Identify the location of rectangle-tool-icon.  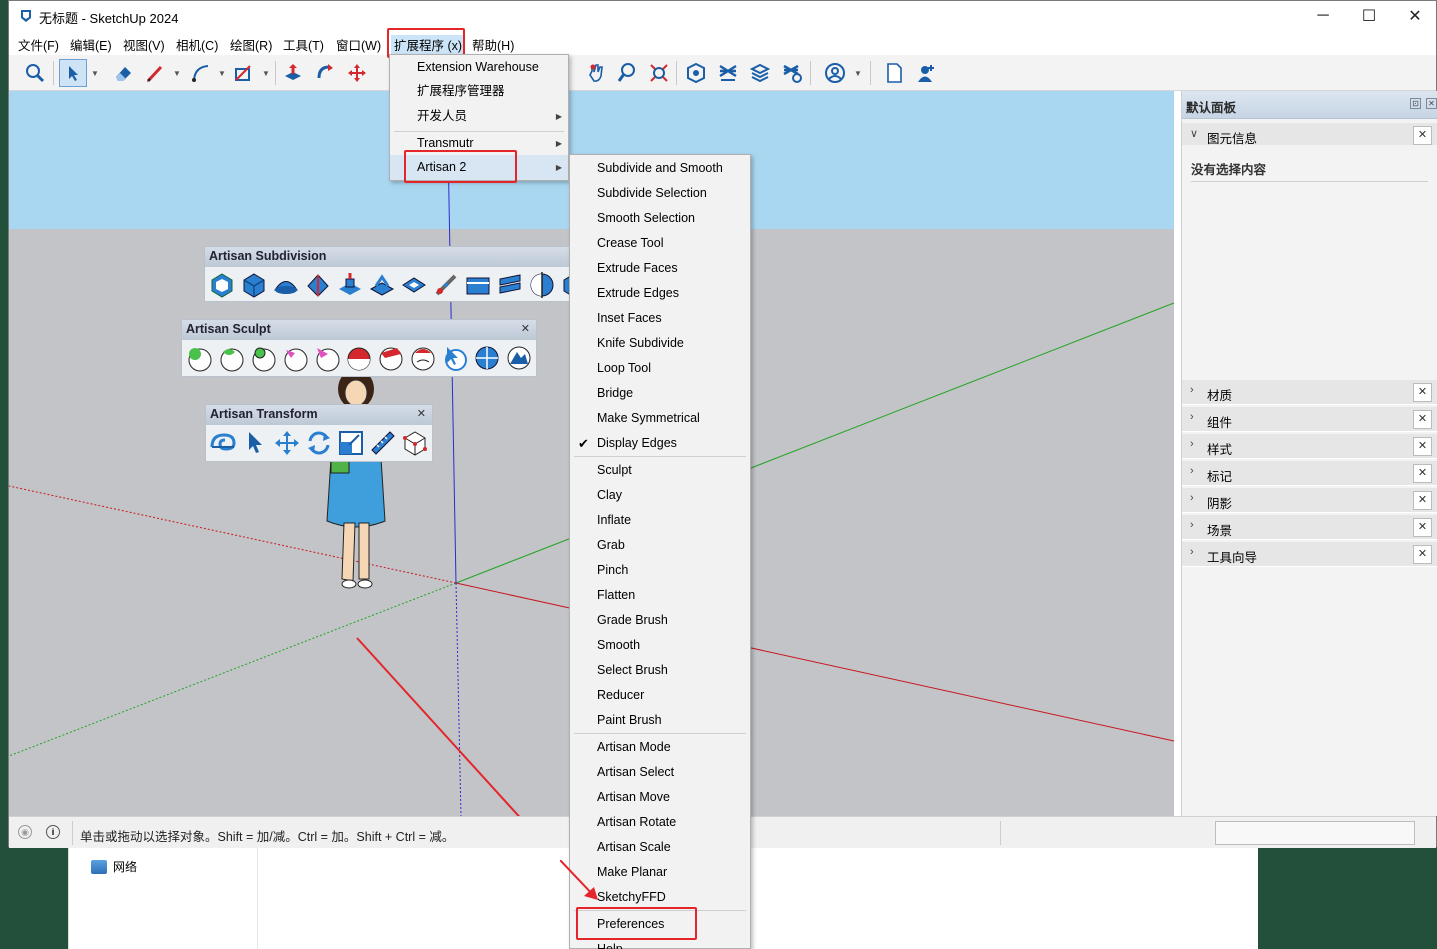
(243, 73).